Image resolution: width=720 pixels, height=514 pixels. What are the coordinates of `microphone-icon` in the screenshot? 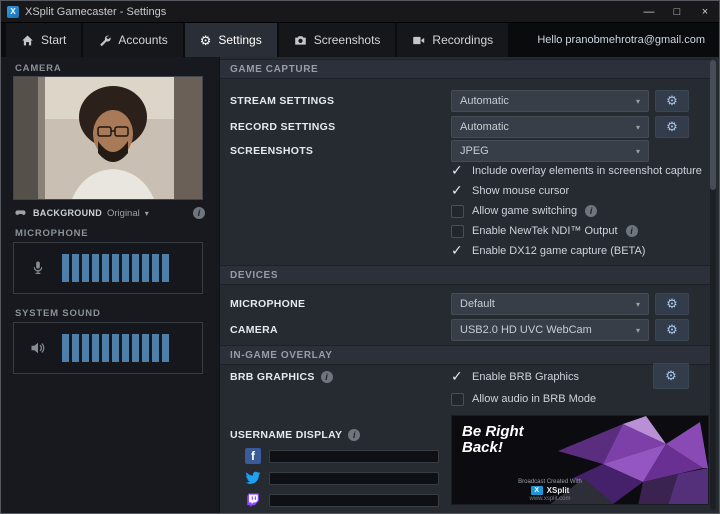 It's located at (38, 267).